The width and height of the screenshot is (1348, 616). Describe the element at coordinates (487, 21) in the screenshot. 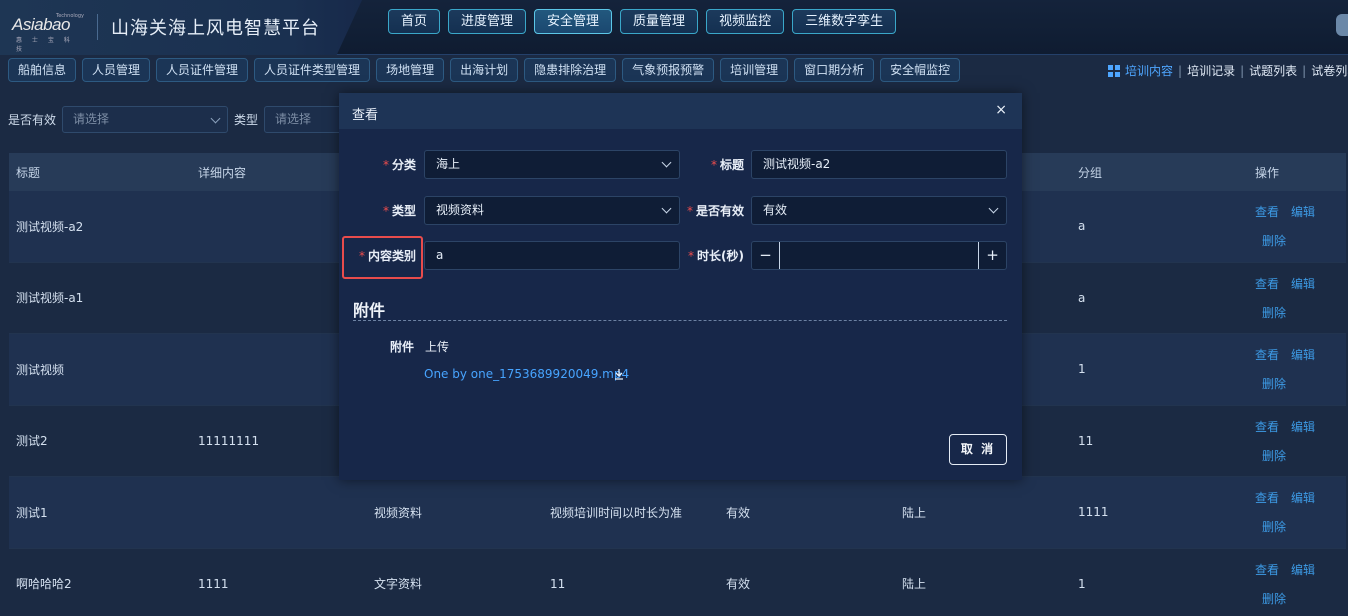

I see `top-nav-progress: 进度管理` at that location.